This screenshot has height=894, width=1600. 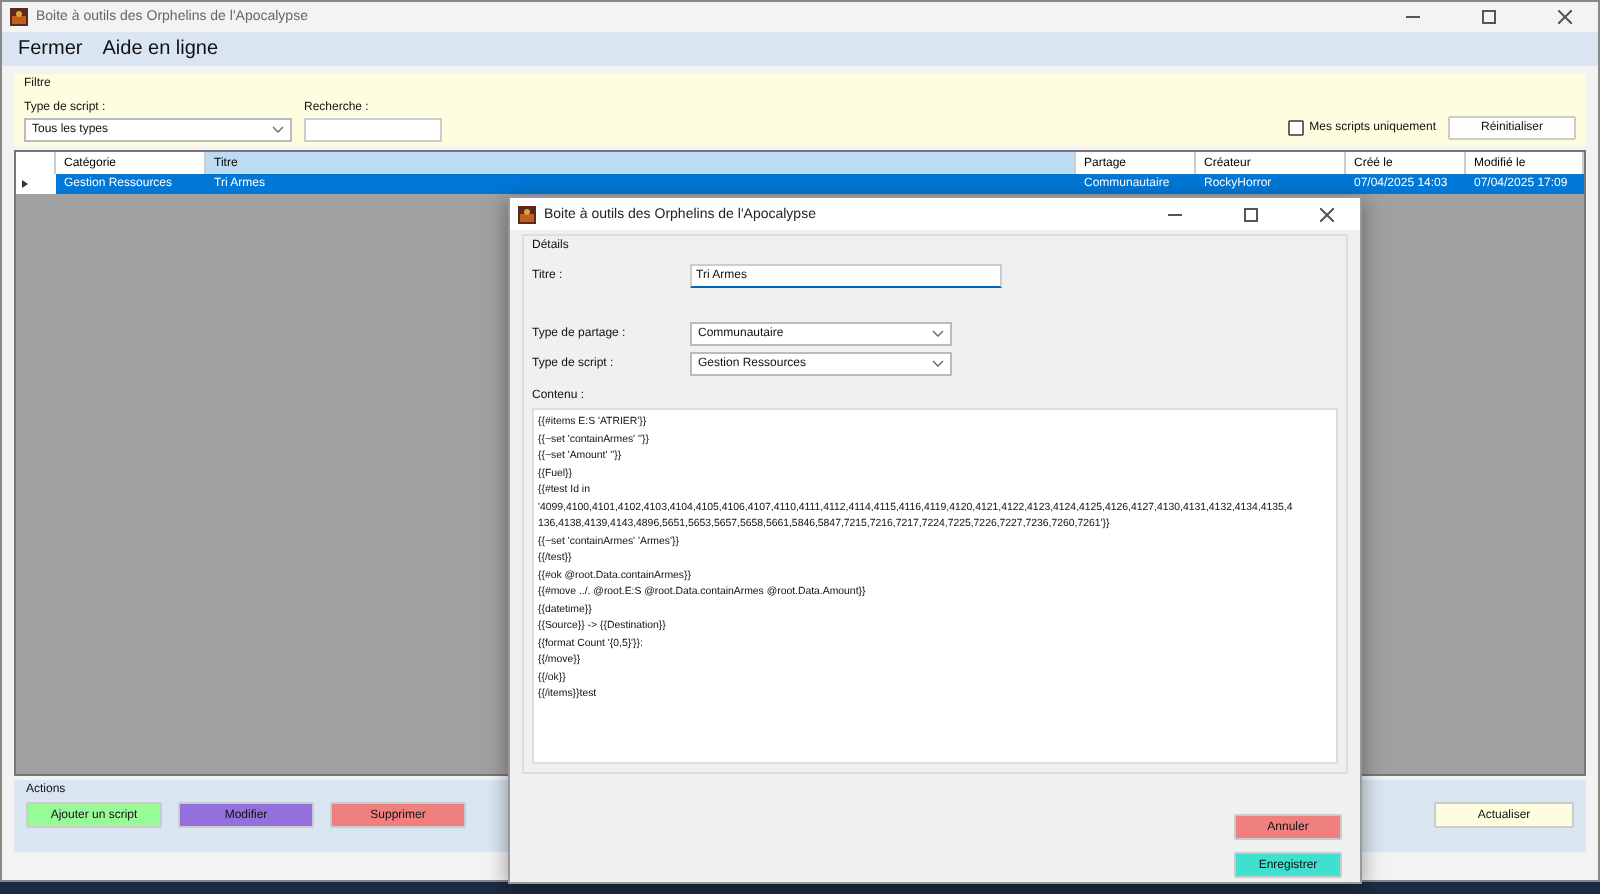 I want to click on row-pointer-icon, so click(x=25, y=184).